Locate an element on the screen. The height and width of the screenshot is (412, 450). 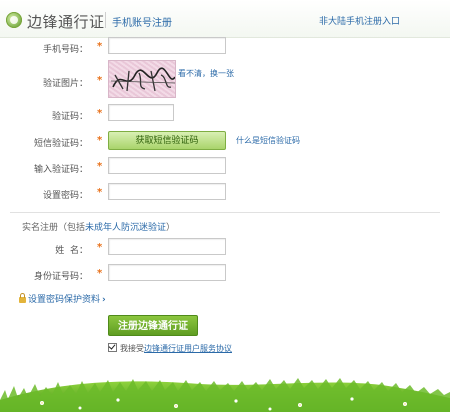
header-divider is located at coordinates (105, 20).